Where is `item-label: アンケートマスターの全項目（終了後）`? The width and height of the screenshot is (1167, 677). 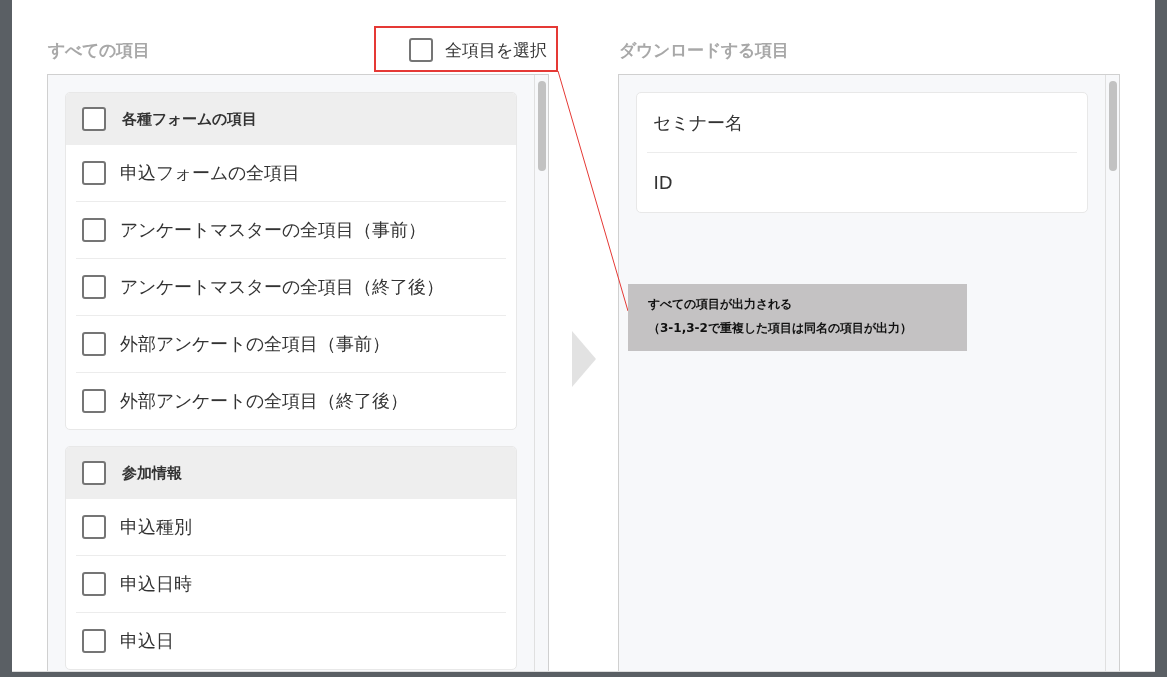
item-label: アンケートマスターの全項目（終了後） is located at coordinates (282, 287).